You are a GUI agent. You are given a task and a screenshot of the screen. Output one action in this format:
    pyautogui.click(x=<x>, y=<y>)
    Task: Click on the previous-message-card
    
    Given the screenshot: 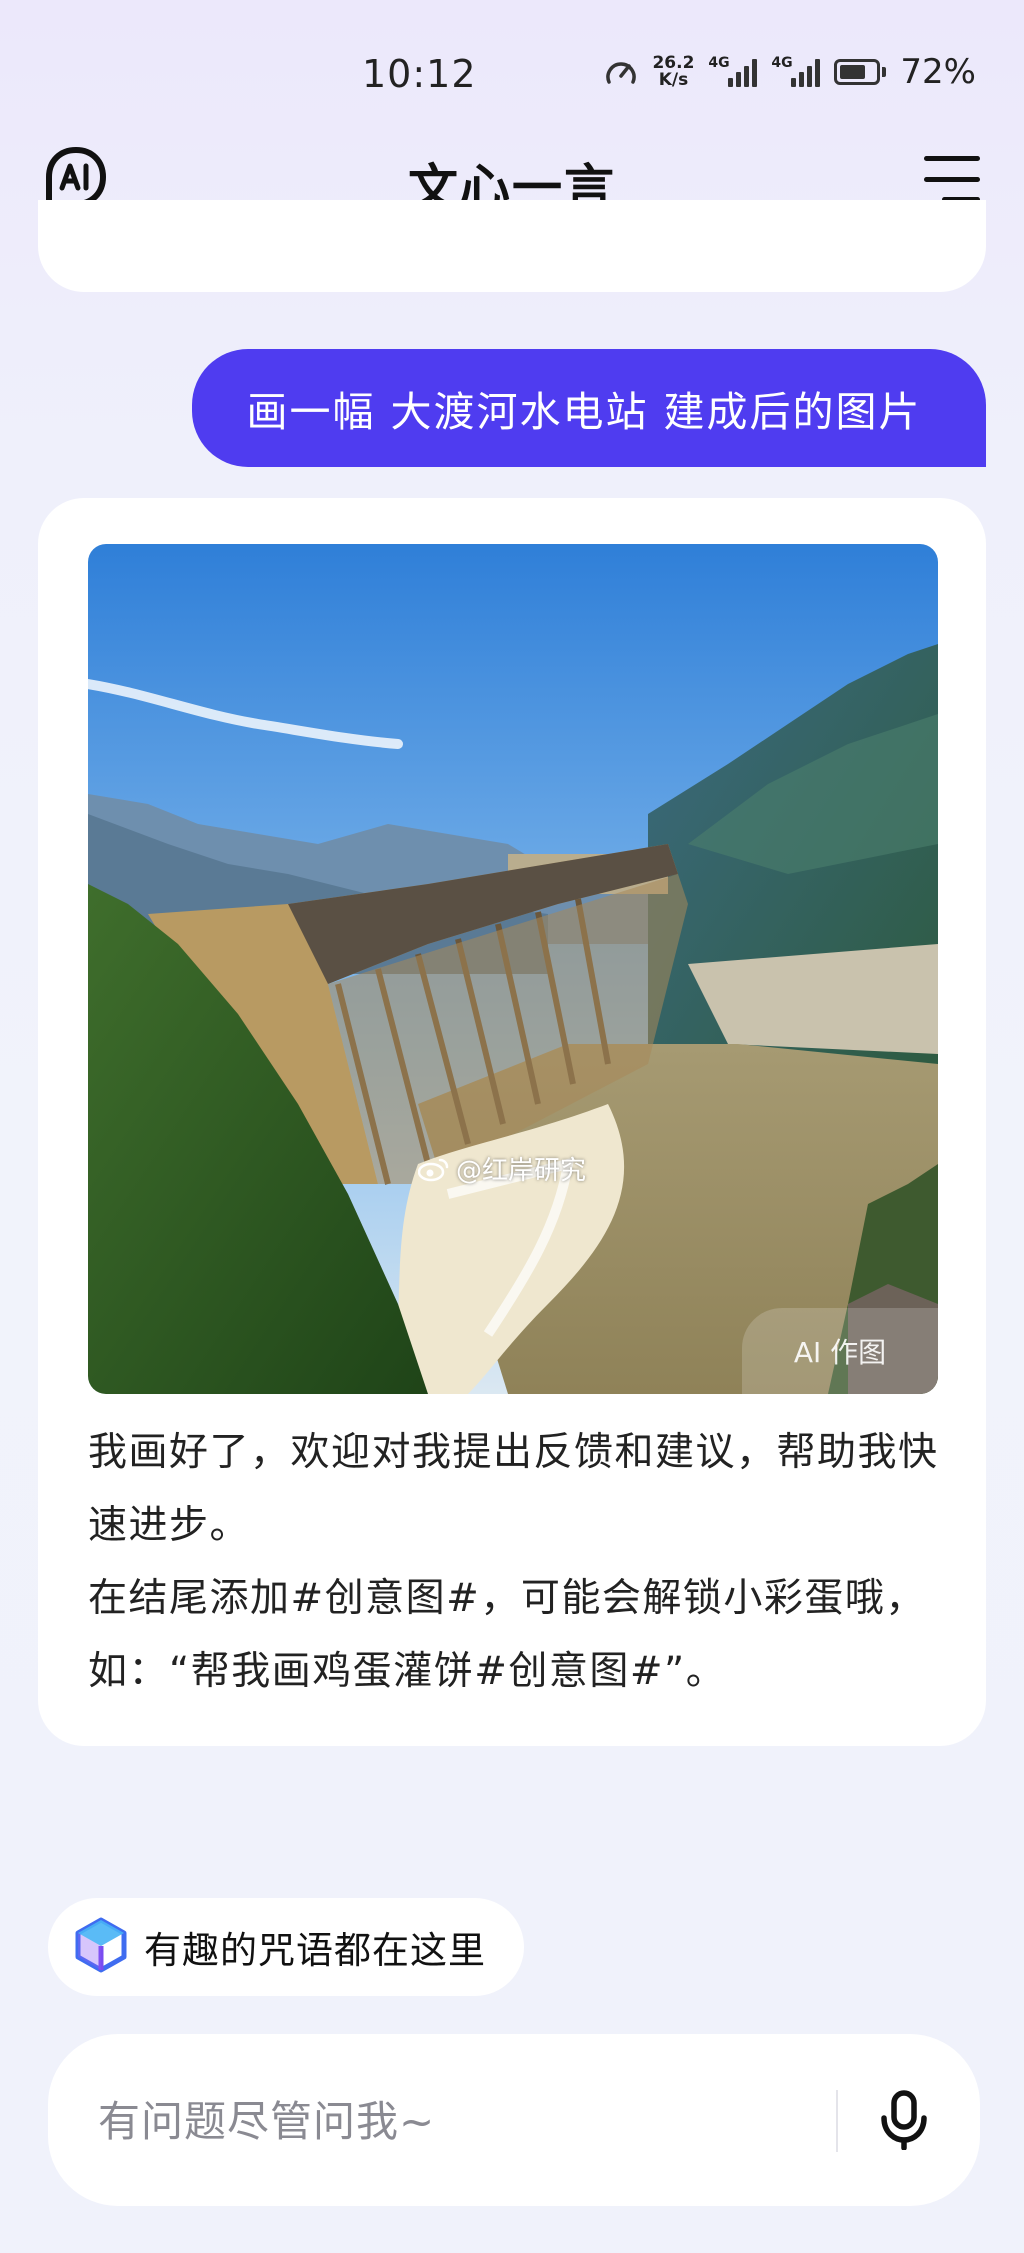 What is the action you would take?
    pyautogui.click(x=512, y=246)
    